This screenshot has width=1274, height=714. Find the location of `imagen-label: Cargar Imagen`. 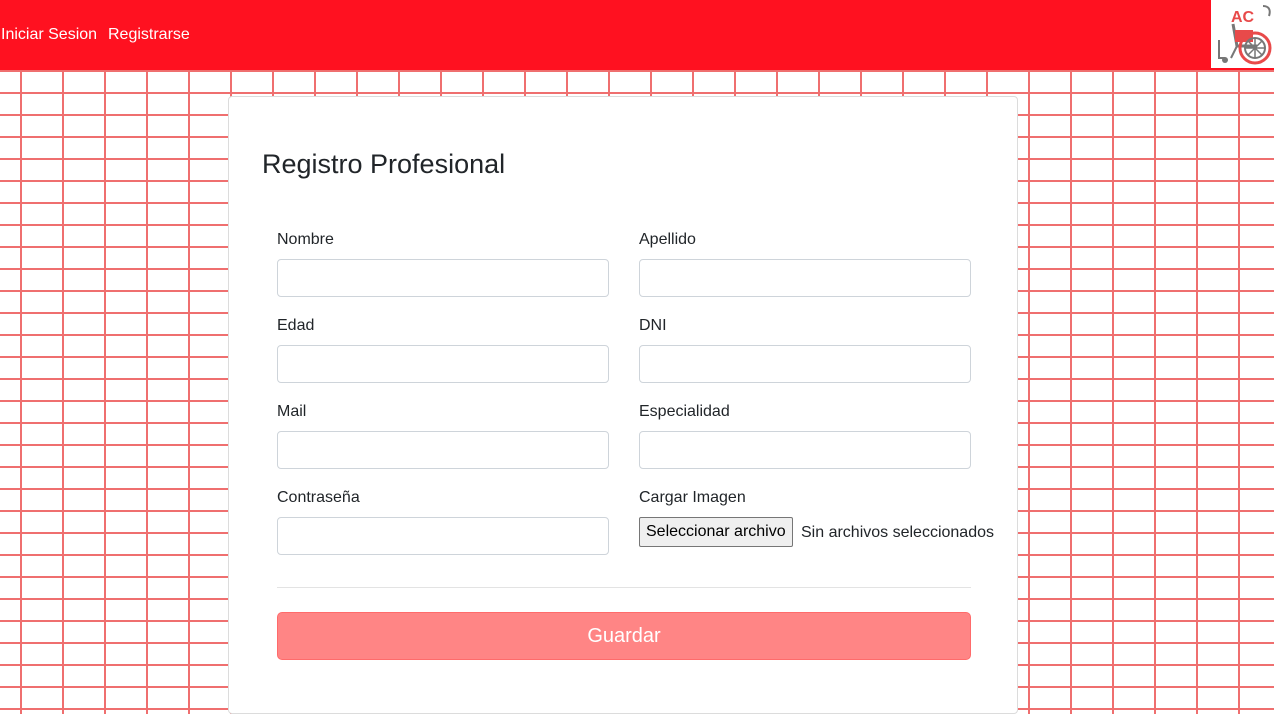

imagen-label: Cargar Imagen is located at coordinates (692, 497).